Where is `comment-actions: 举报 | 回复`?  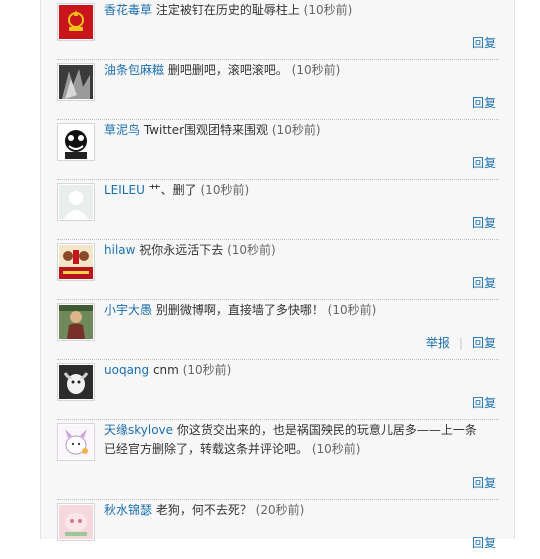 comment-actions: 举报 | 回复 is located at coordinates (461, 342).